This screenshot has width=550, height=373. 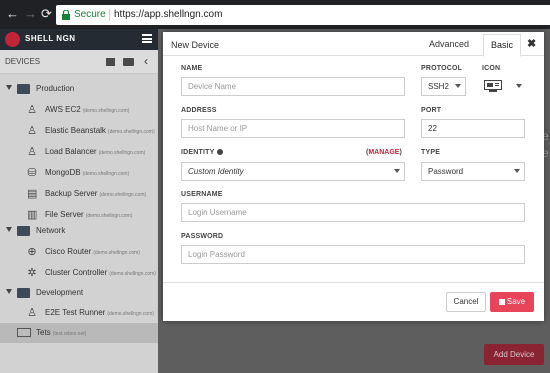 I want to click on device-label: Elastic Beanstalk (demo.shellngn.com), so click(x=100, y=130).